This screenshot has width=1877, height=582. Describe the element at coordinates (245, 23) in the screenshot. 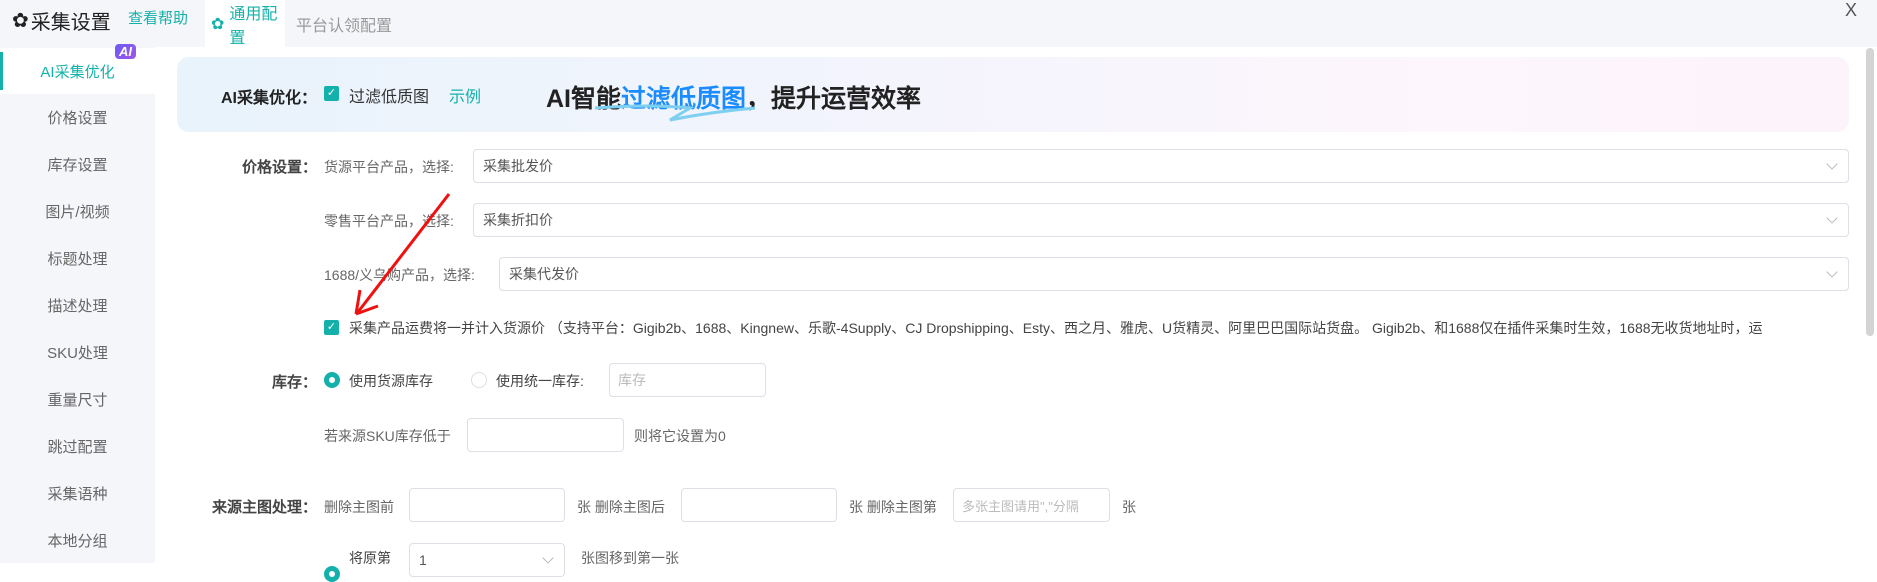

I see `tab-general: ✿ 通用配置` at that location.